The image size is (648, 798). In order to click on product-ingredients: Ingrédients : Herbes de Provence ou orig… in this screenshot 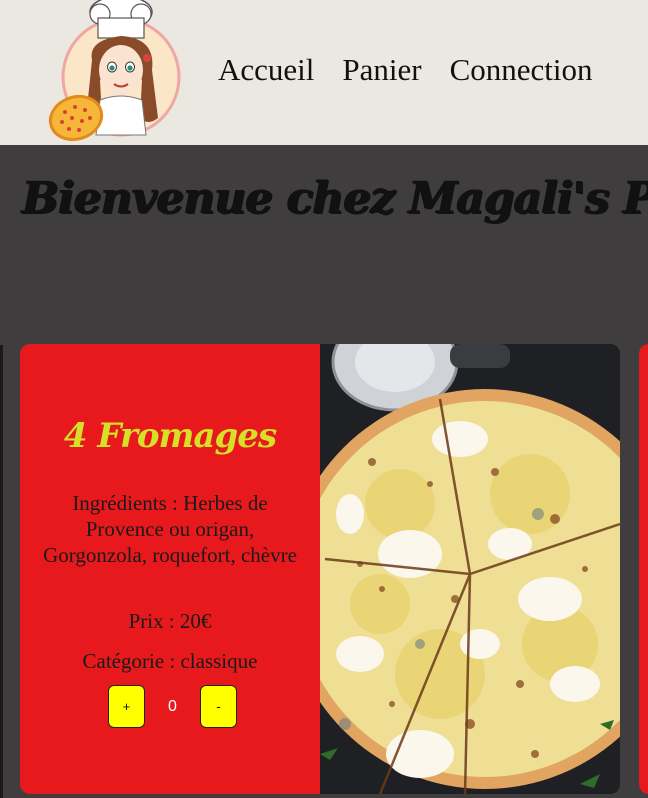, I will do `click(170, 529)`.